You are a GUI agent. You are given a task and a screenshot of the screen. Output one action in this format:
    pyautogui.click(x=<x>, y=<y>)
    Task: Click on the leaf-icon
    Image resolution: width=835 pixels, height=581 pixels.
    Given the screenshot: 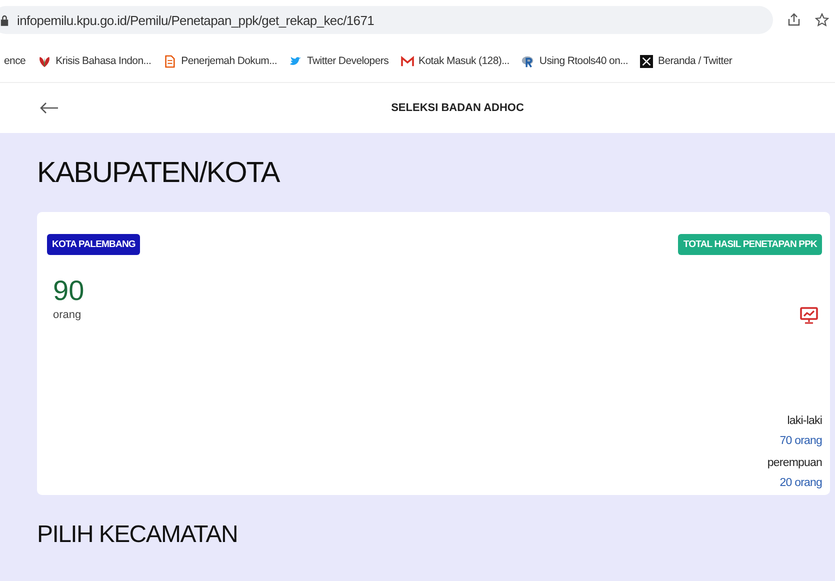 What is the action you would take?
    pyautogui.click(x=44, y=61)
    